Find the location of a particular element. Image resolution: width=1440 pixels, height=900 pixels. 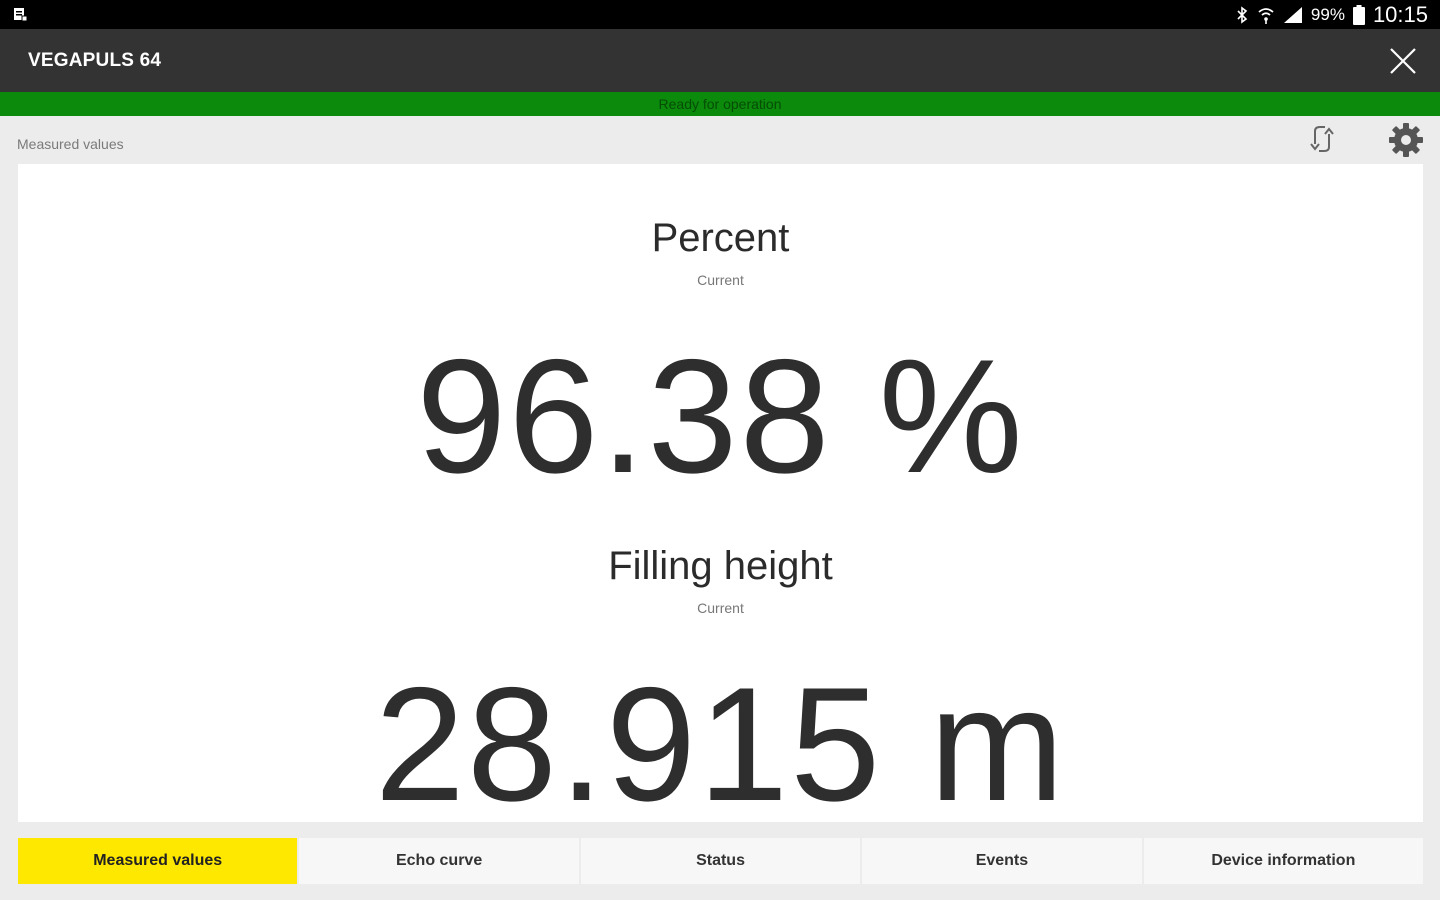

wifi-icon is located at coordinates (1266, 15).